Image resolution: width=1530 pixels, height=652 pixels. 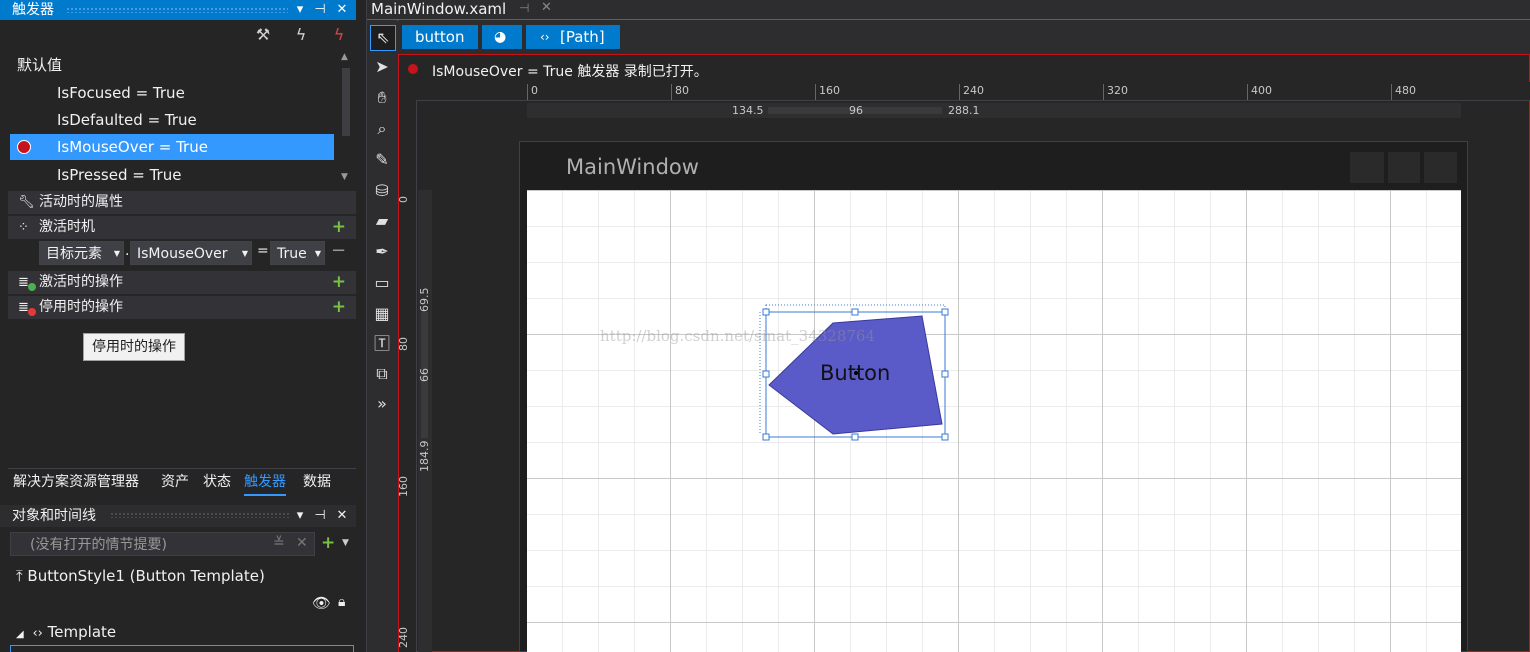 What do you see at coordinates (279, 543) in the screenshot?
I see `chevron-double-down-icon: ≚` at bounding box center [279, 543].